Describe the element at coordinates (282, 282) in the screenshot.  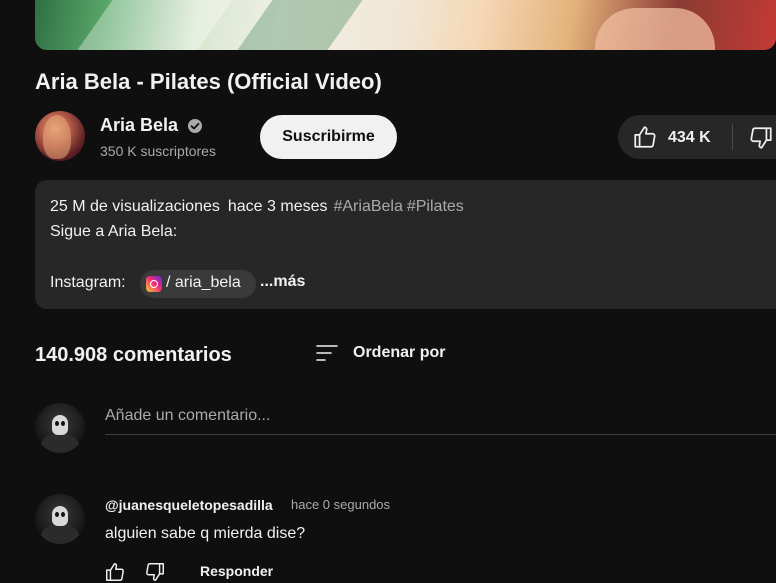
I see `show-more-link: ...más` at that location.